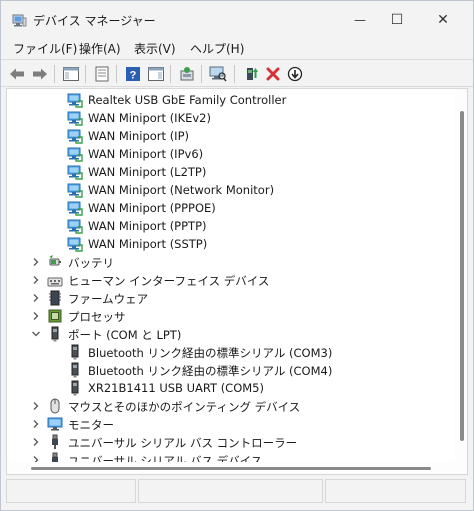 The image size is (474, 511). What do you see at coordinates (229, 226) in the screenshot?
I see `tree-device-row: WAN Miniport (PPTP)` at bounding box center [229, 226].